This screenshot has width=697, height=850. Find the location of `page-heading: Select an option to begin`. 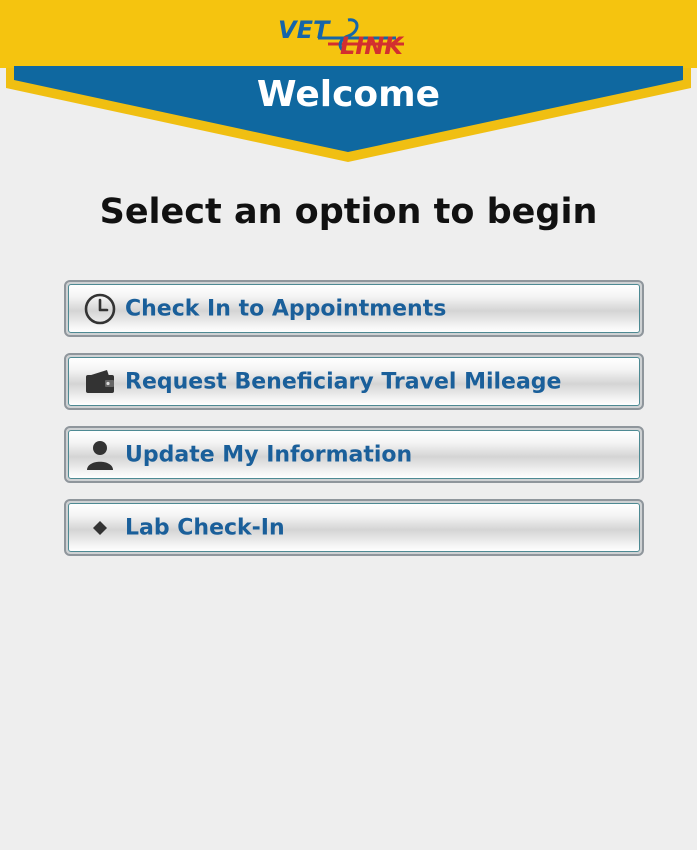

page-heading: Select an option to begin is located at coordinates (348, 212).